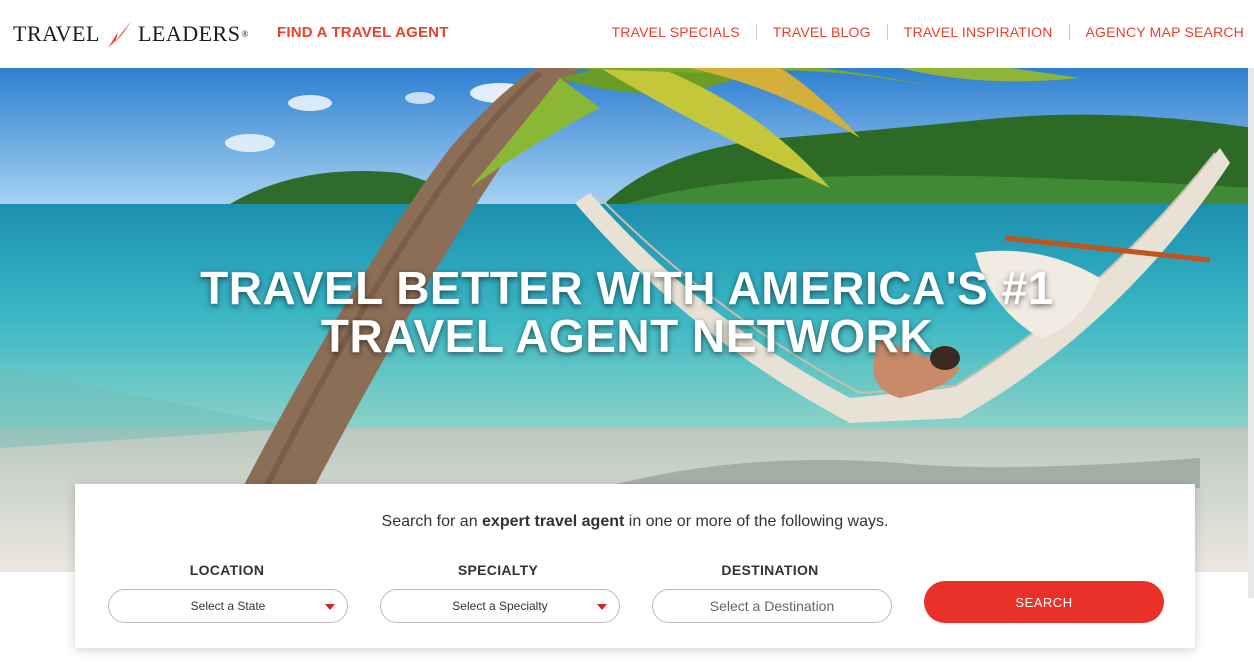  Describe the element at coordinates (56, 33) in the screenshot. I see `logo-text-travel: TRAVEL` at that location.